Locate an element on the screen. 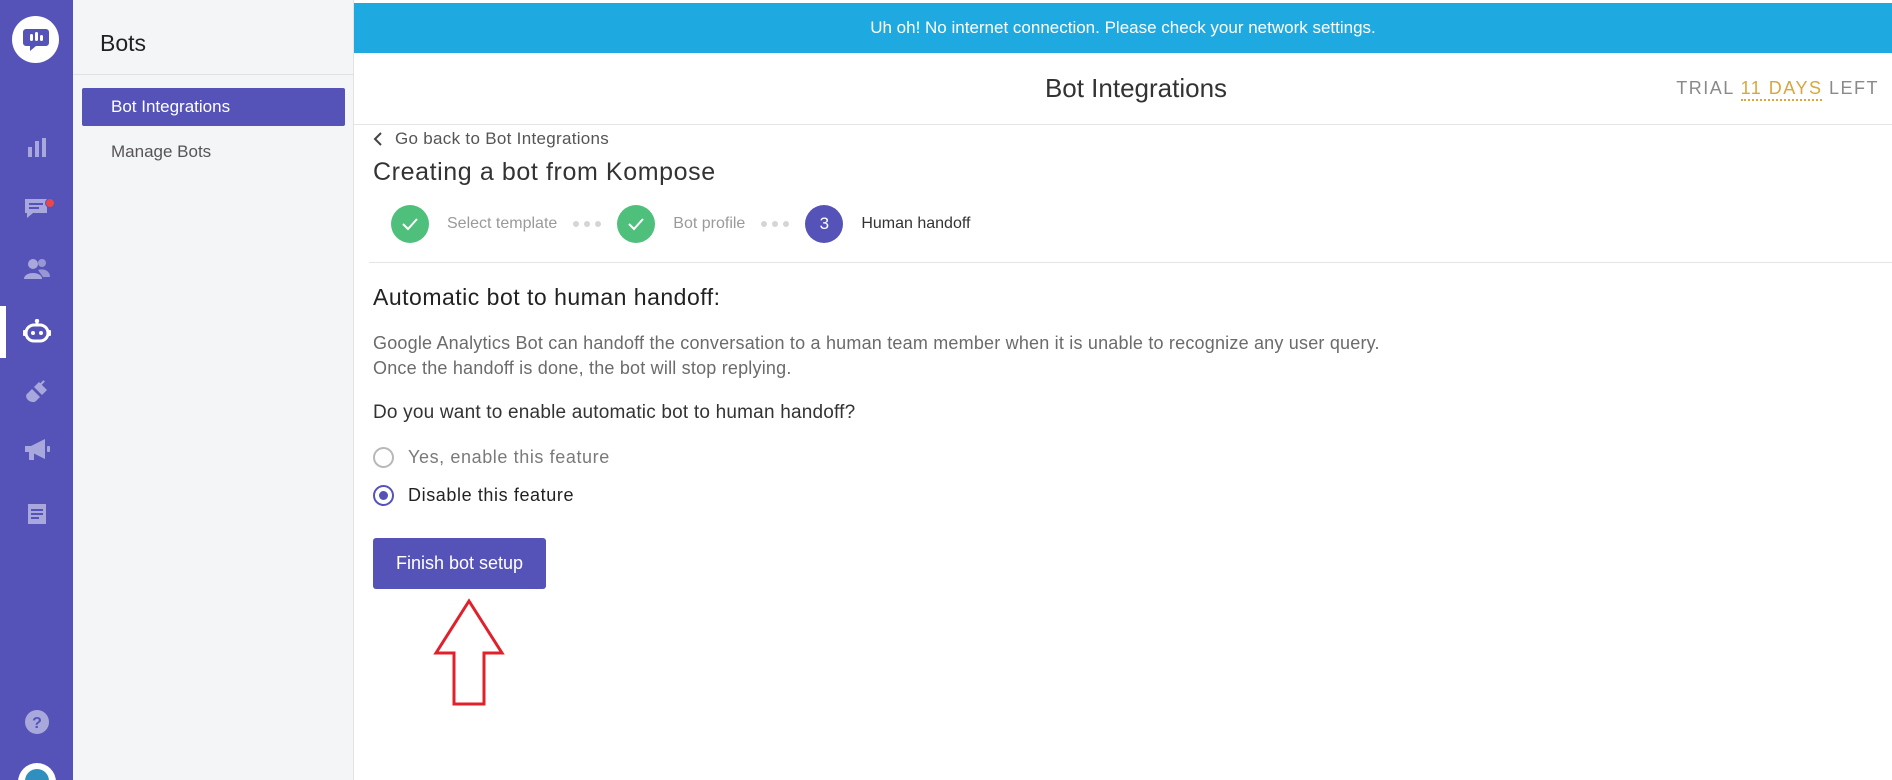  help-icon: ? is located at coordinates (36, 722).